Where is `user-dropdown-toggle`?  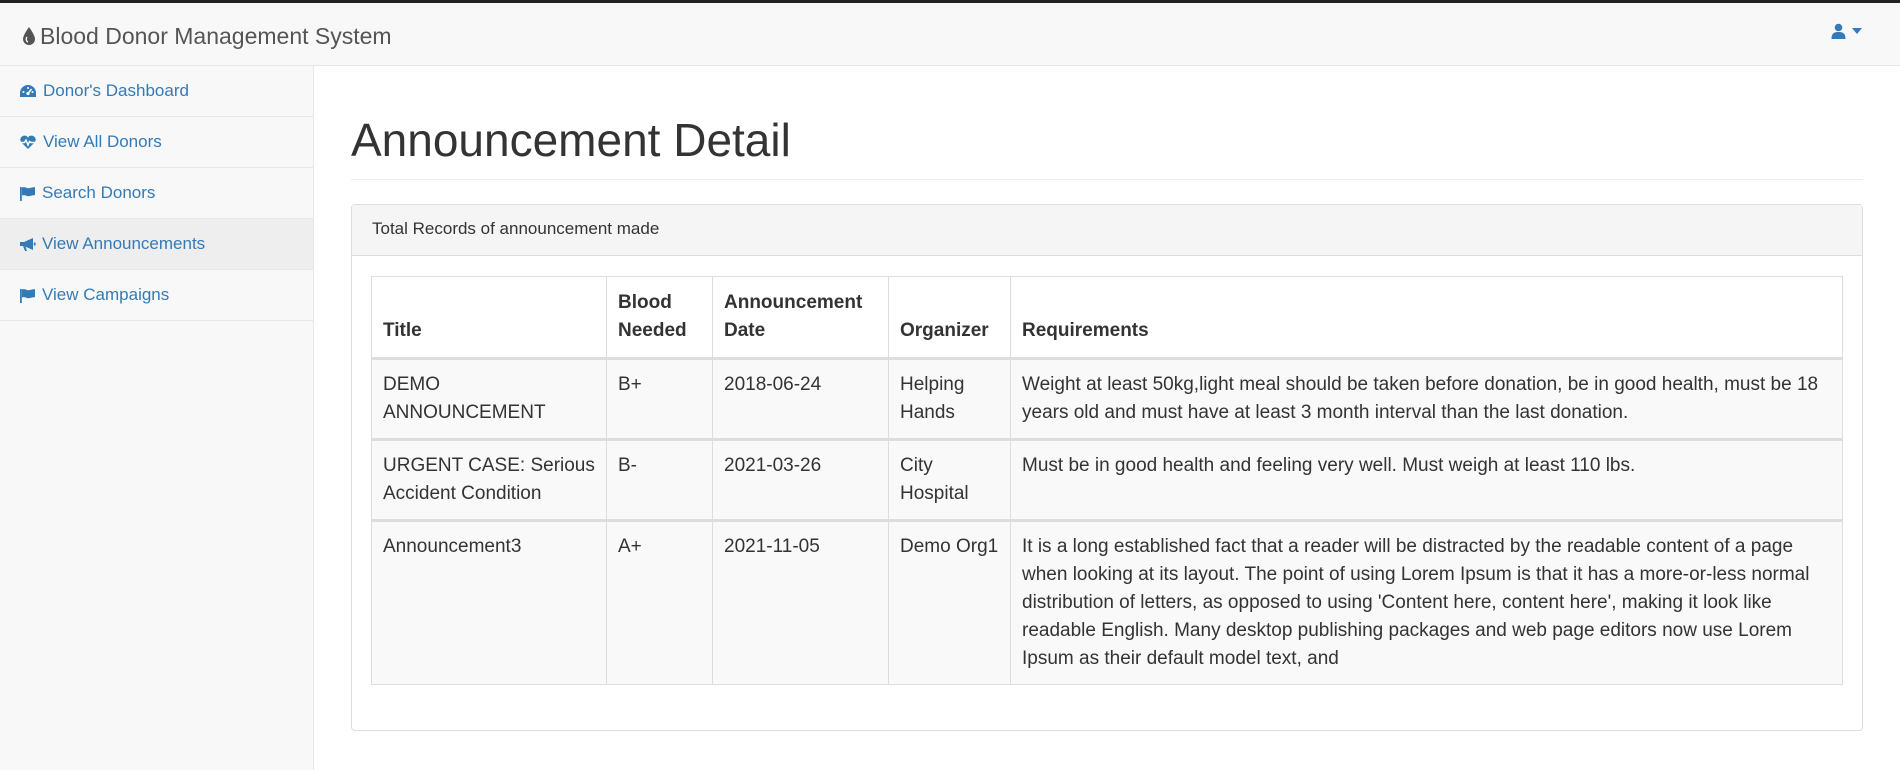
user-dropdown-toggle is located at coordinates (1846, 31).